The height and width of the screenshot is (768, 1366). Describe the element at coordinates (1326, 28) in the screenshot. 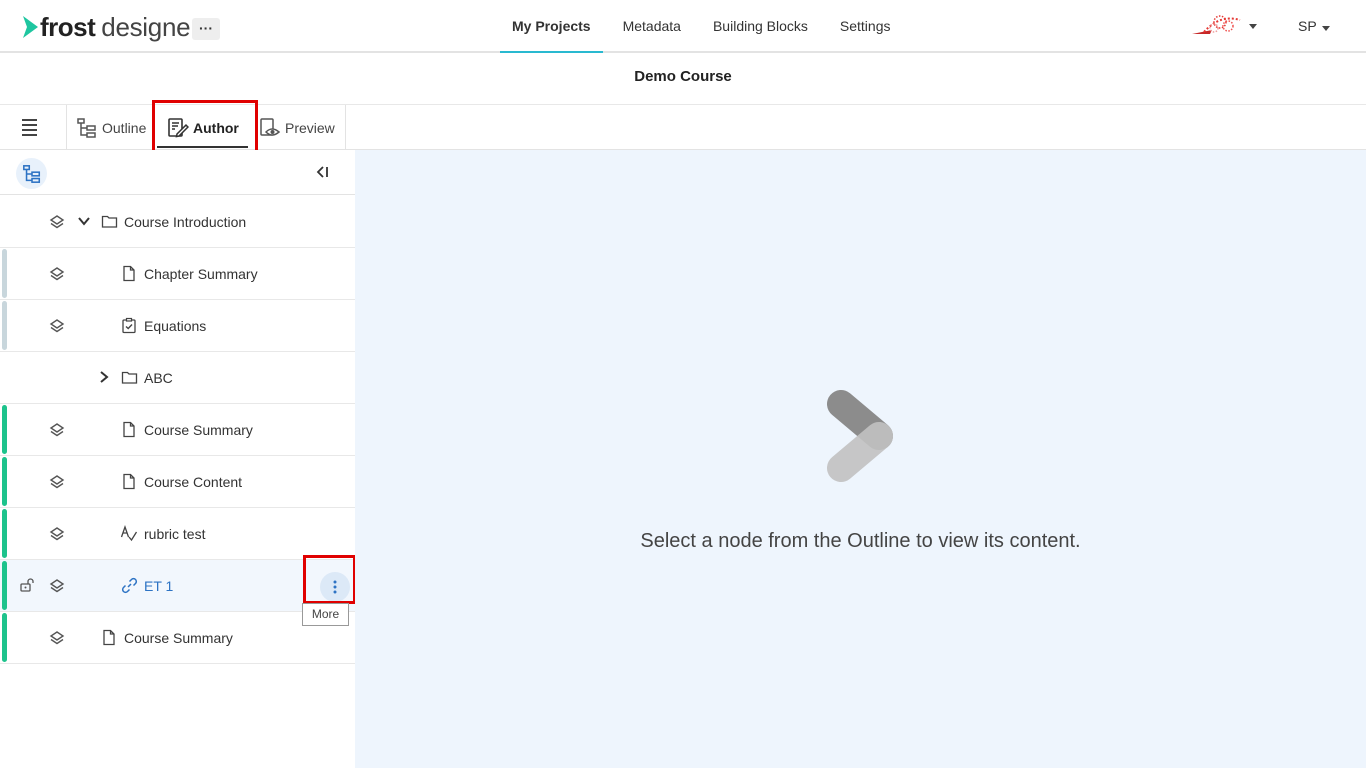

I see `user-dropdown-icon` at that location.